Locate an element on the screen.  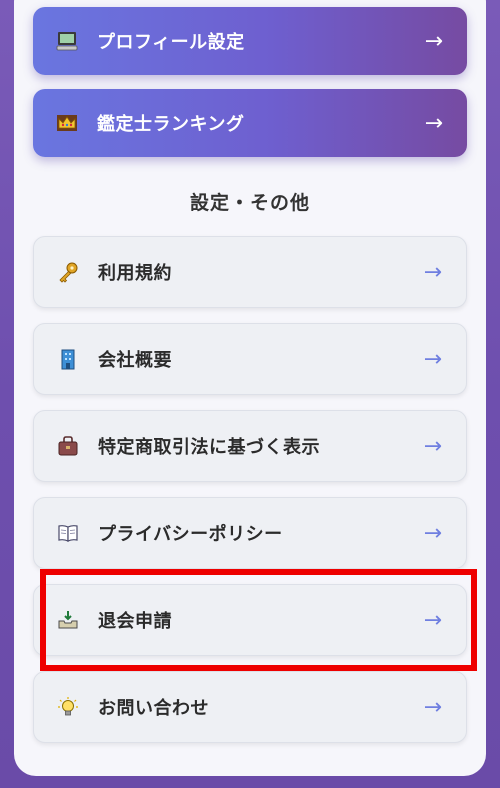
commercial-transactions-button: 特定商取引法に基づく表示 → is located at coordinates (250, 446).